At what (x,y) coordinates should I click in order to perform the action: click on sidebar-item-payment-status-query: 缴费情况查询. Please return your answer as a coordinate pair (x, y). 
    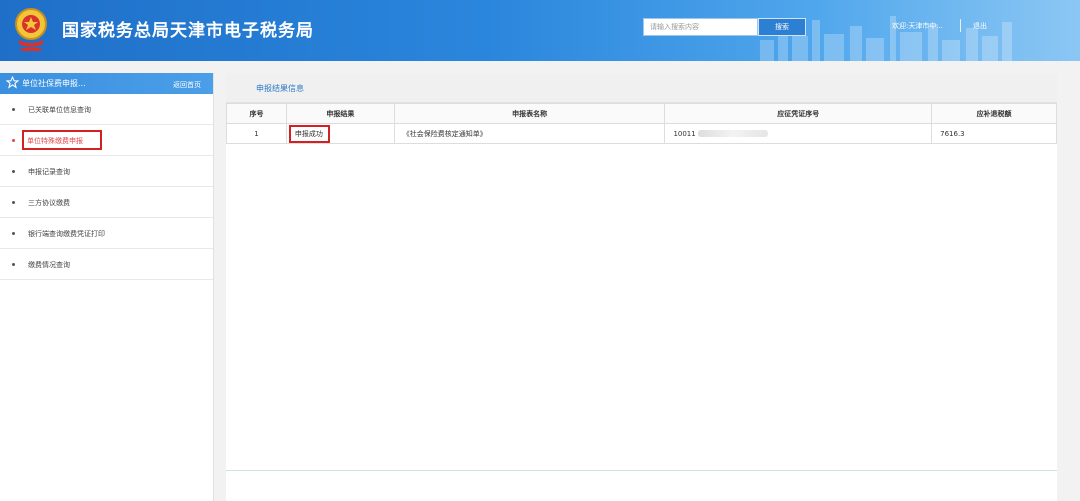
    Looking at the image, I should click on (106, 264).